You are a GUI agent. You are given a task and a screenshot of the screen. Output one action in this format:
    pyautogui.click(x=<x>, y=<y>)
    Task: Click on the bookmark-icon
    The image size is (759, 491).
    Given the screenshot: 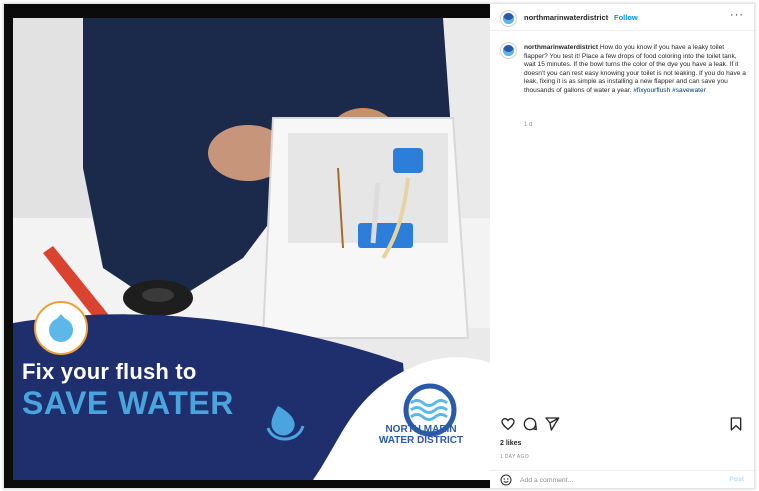 What is the action you would take?
    pyautogui.click(x=736, y=424)
    